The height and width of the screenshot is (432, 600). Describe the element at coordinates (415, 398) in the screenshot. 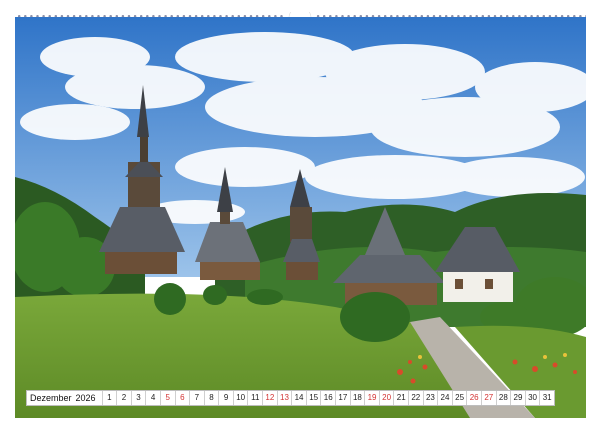

I see `calendar-day: 22` at that location.